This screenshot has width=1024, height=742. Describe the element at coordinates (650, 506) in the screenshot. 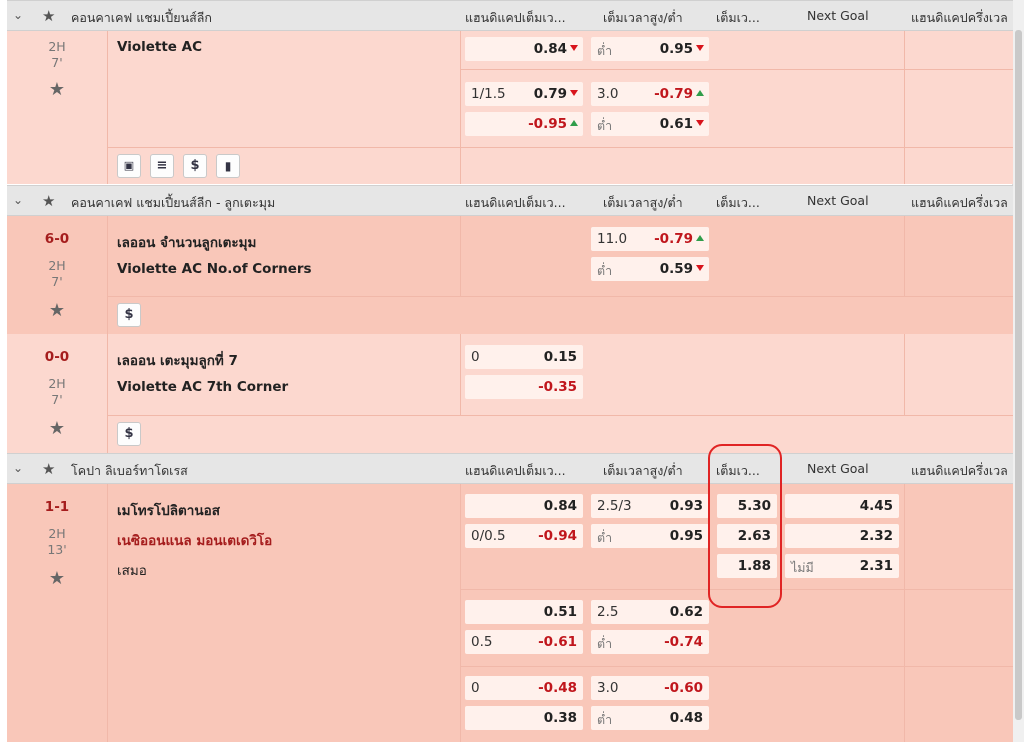

I see `odds-cell: 2.5/3 0.93` at that location.